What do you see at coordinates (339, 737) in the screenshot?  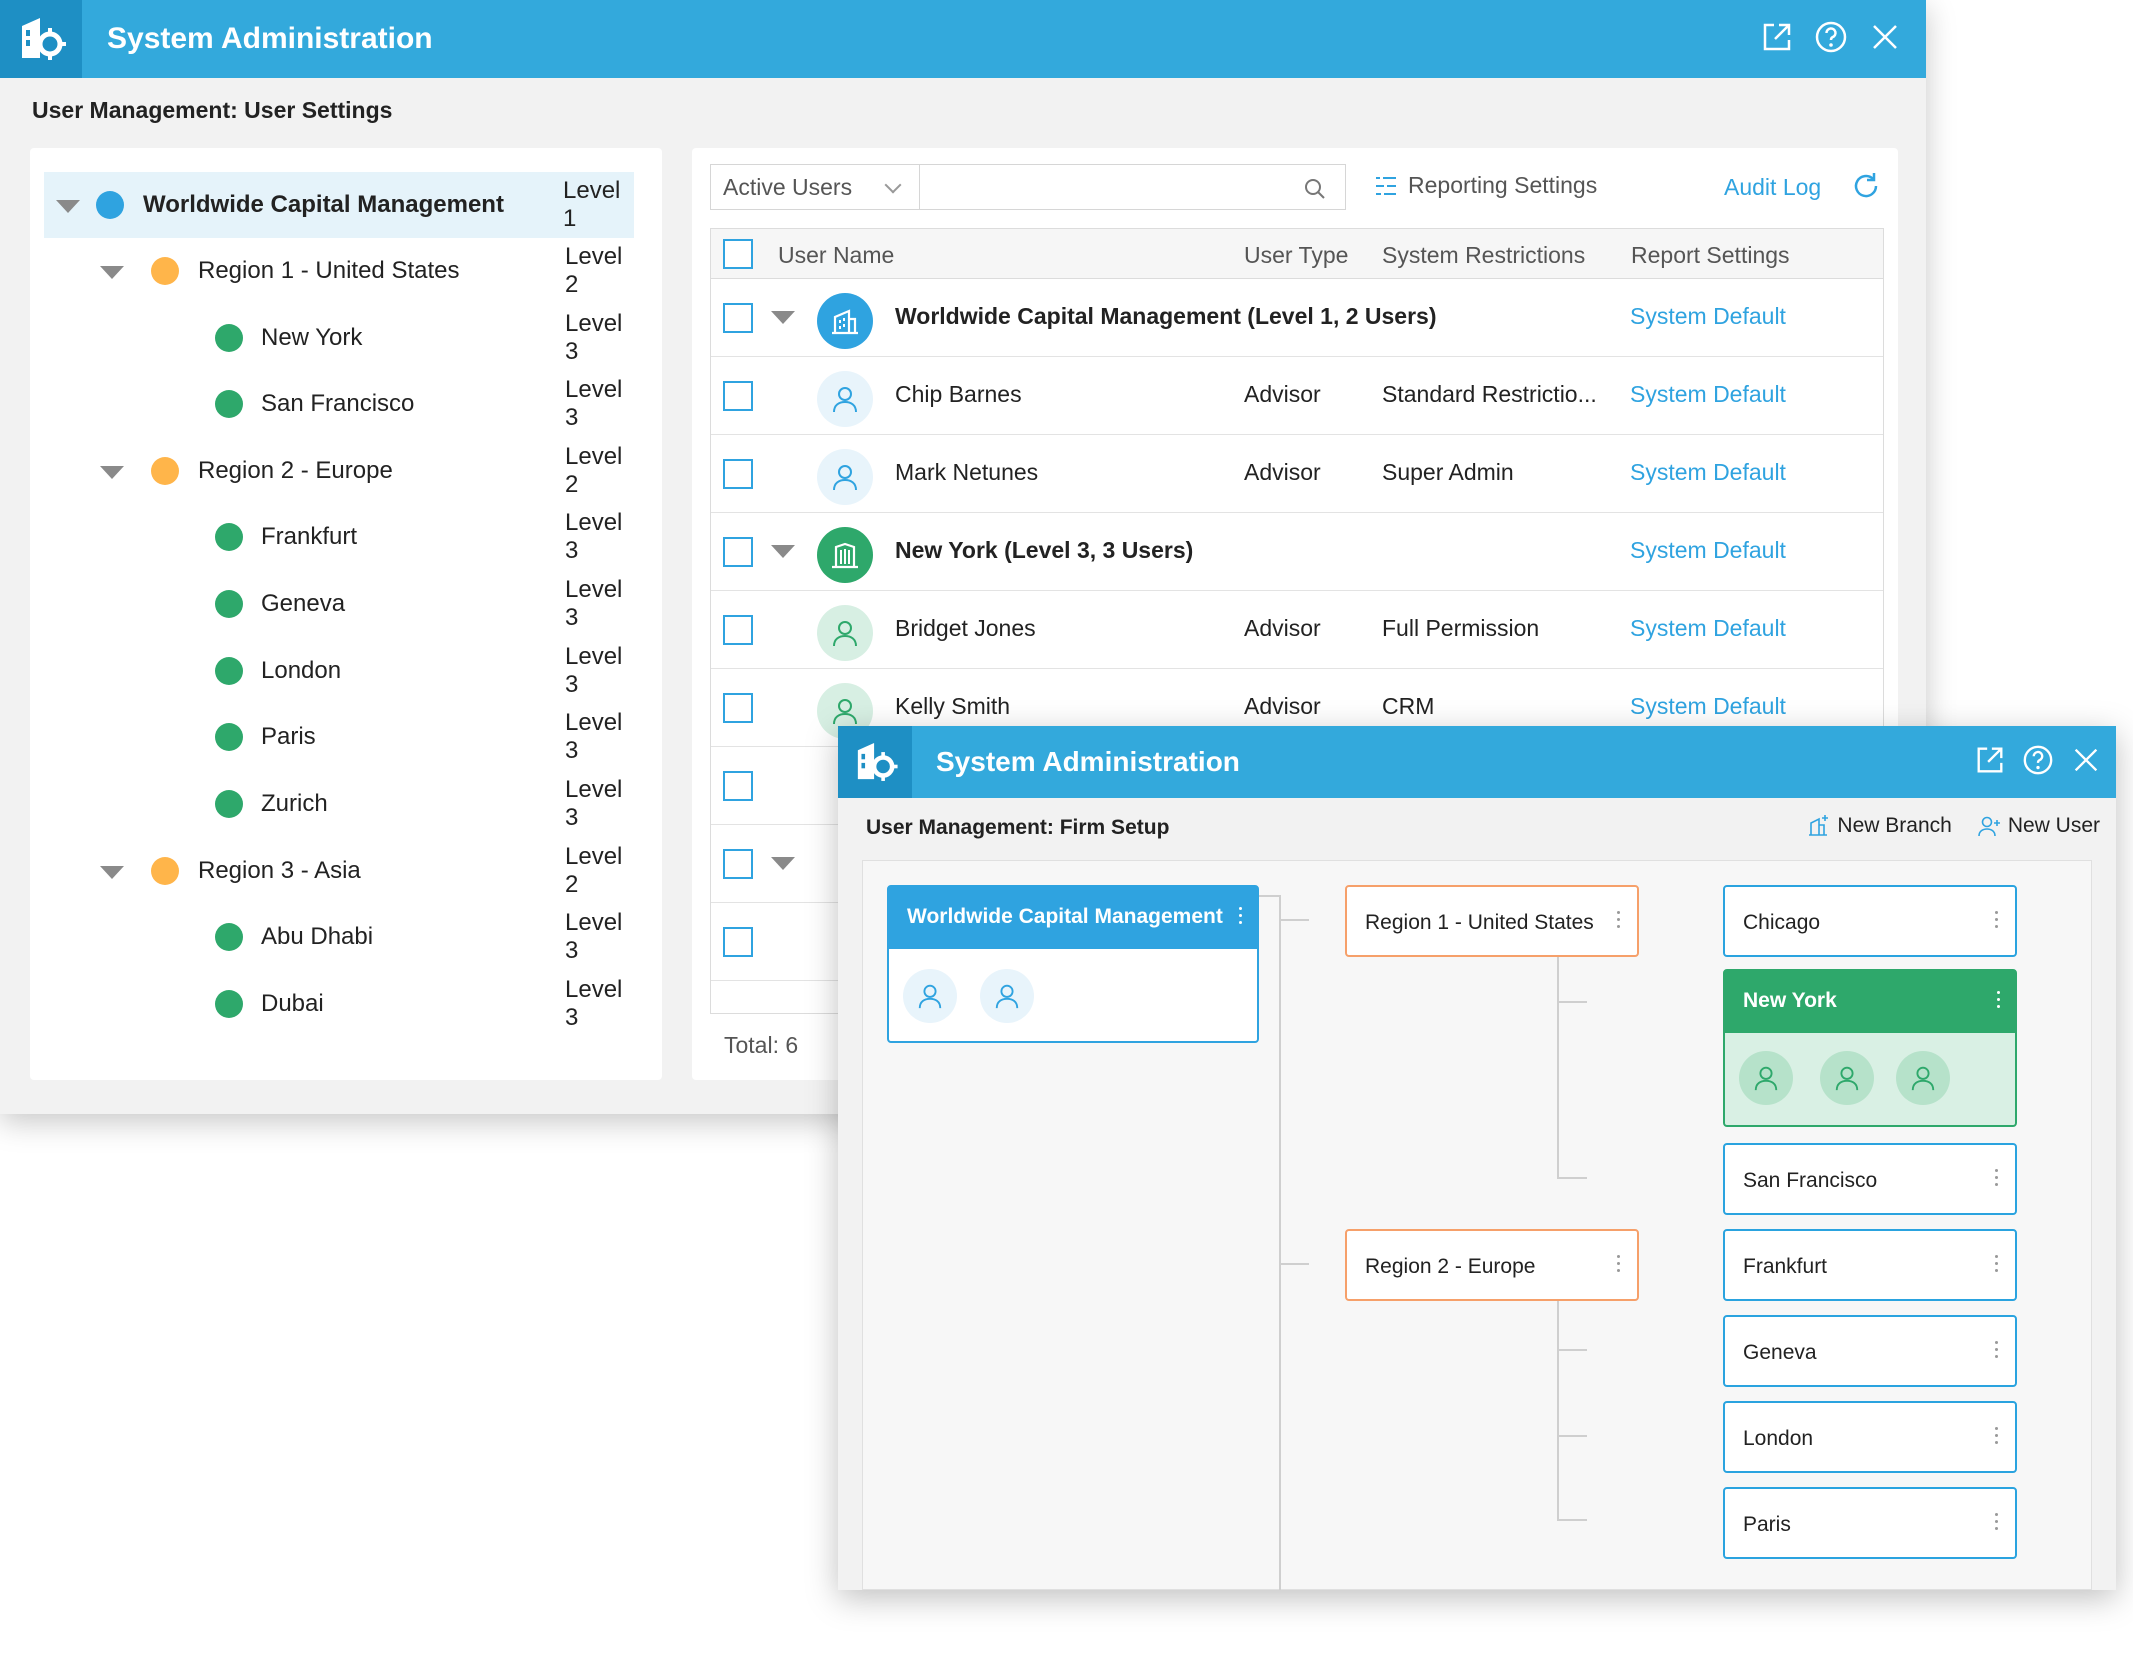 I see `tree-item: Paris Level 3` at bounding box center [339, 737].